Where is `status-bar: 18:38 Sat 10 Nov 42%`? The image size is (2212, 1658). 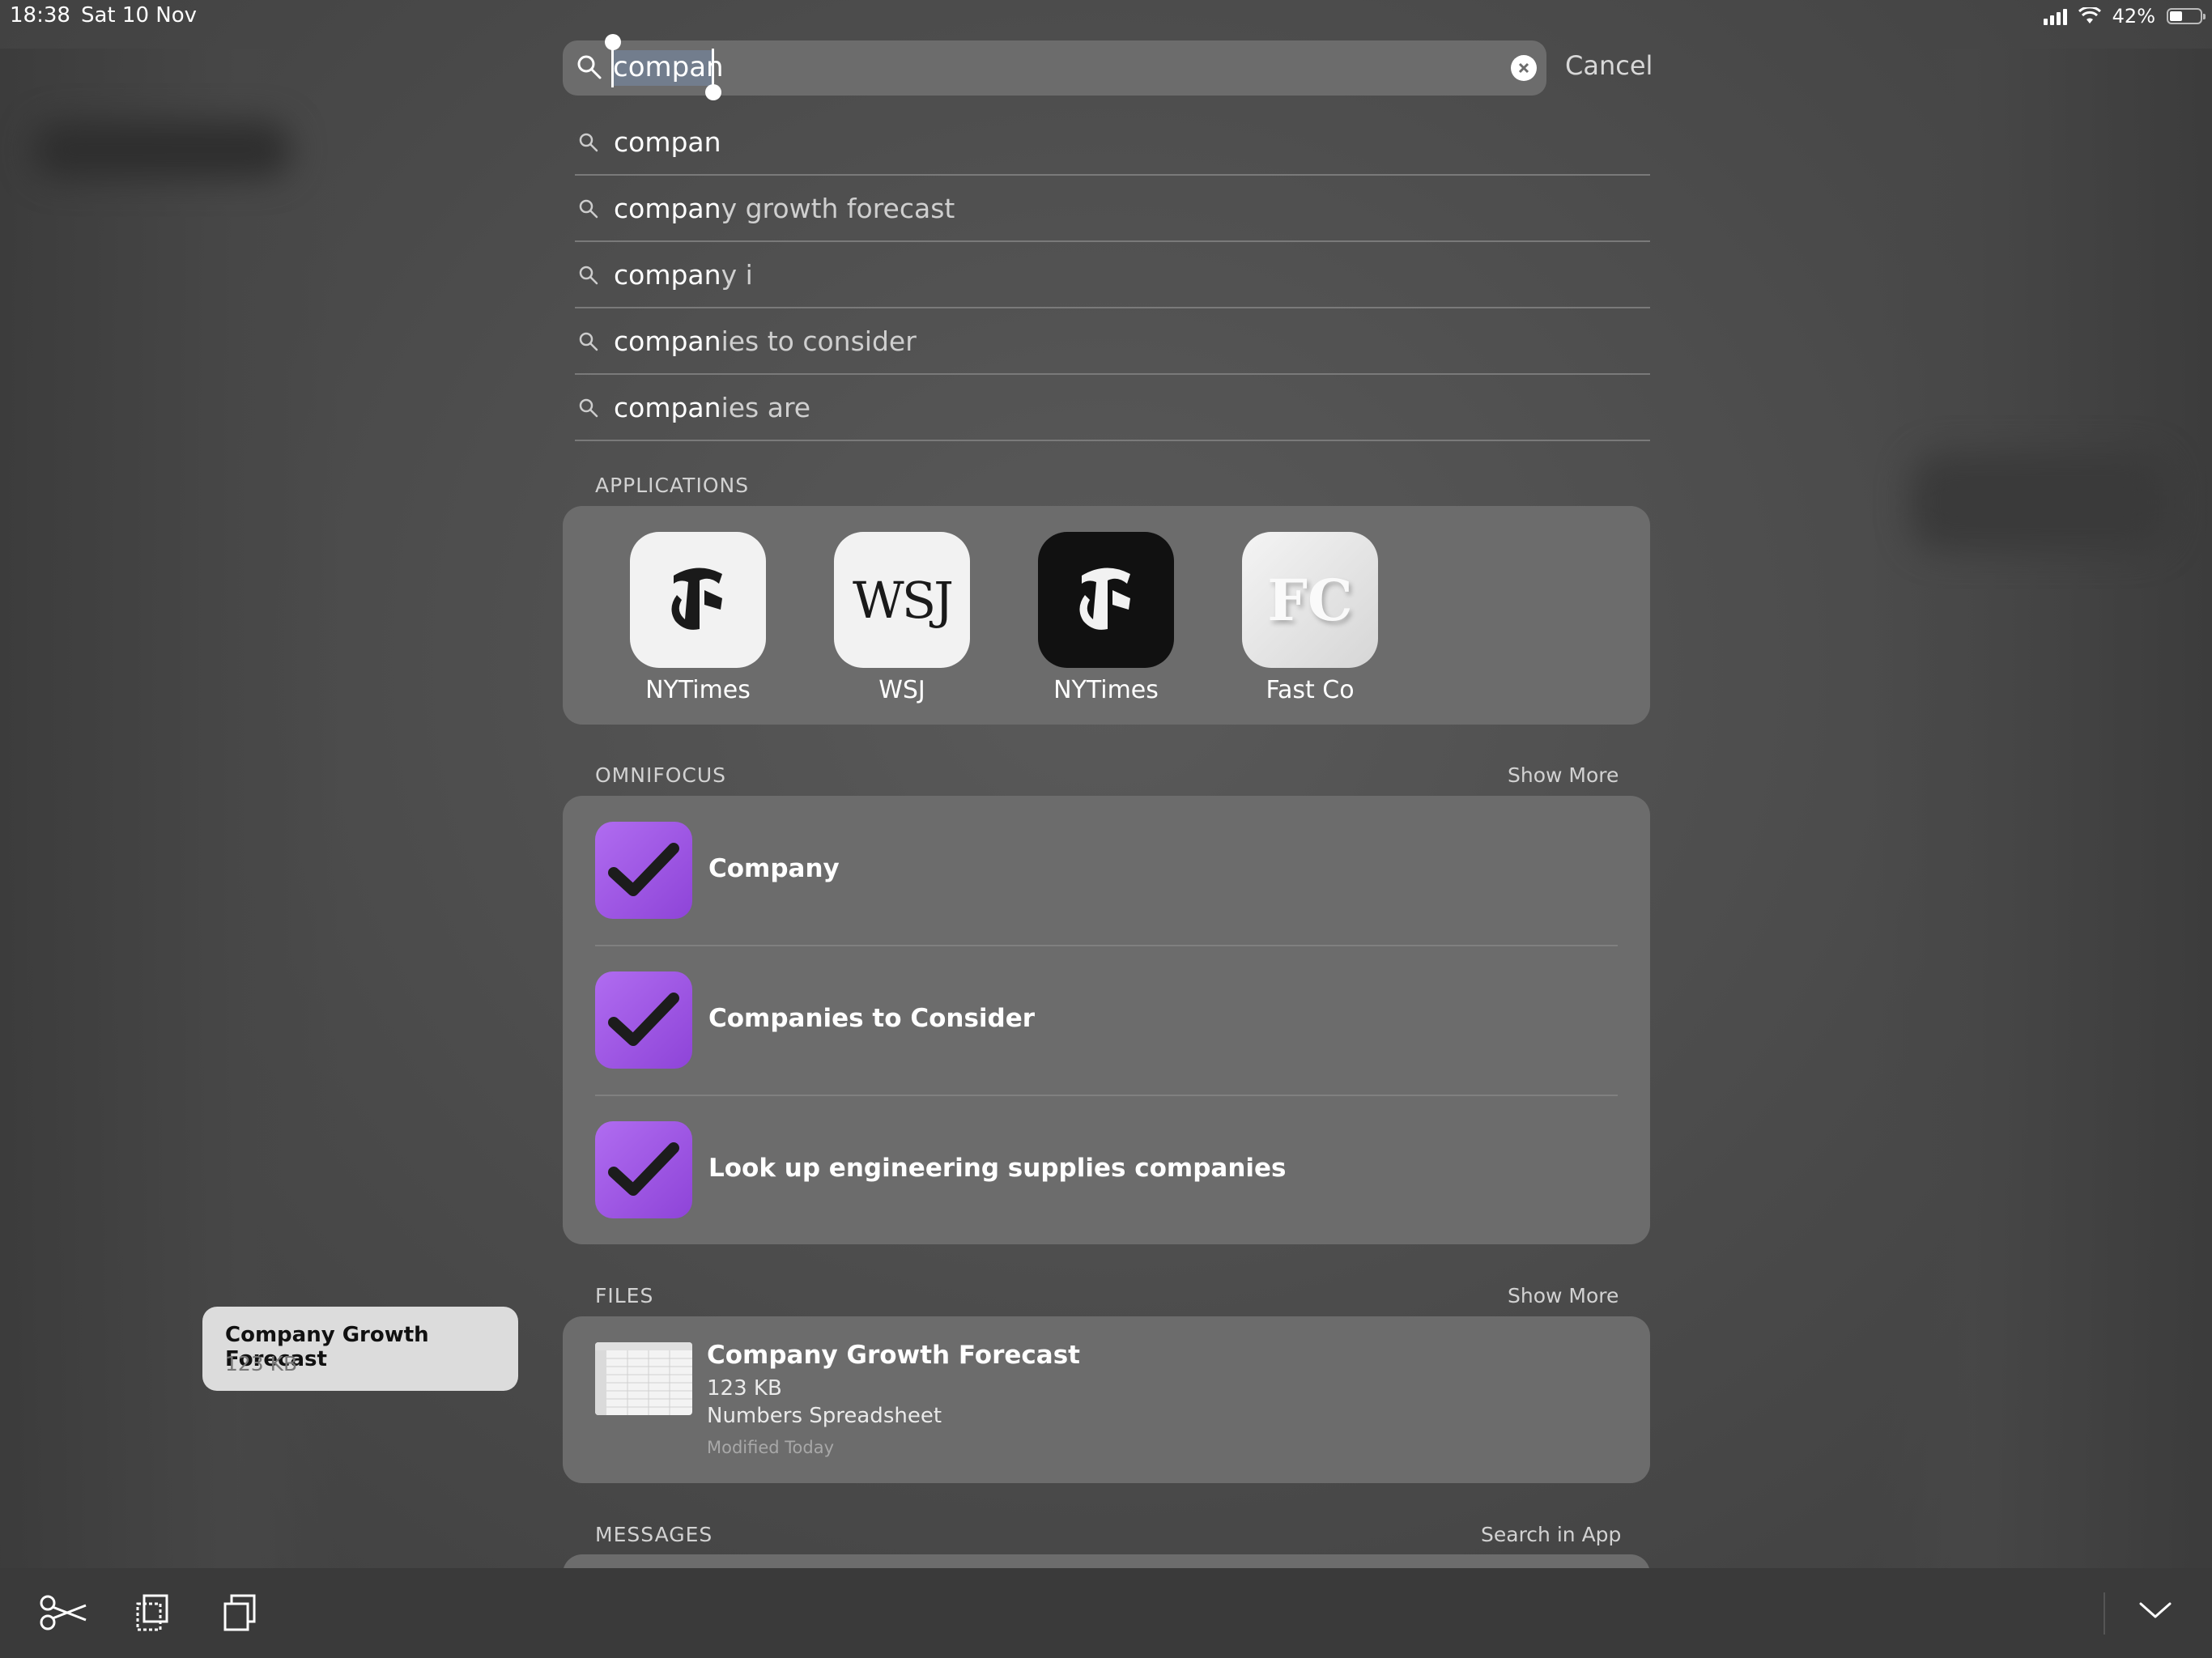
status-bar: 18:38 Sat 10 Nov 42% is located at coordinates (1106, 16).